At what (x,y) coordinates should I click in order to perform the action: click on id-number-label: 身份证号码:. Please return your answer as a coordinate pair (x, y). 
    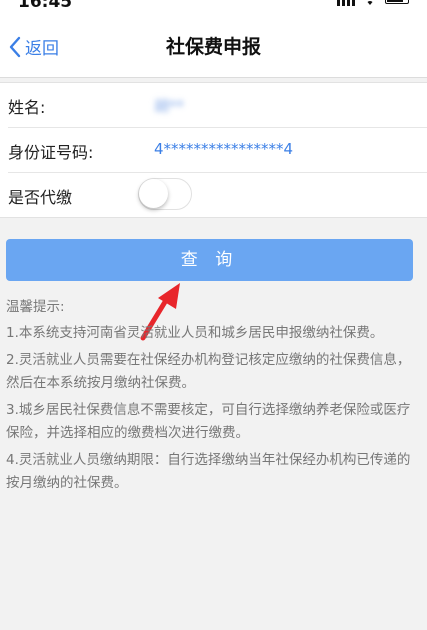
    Looking at the image, I should click on (51, 152).